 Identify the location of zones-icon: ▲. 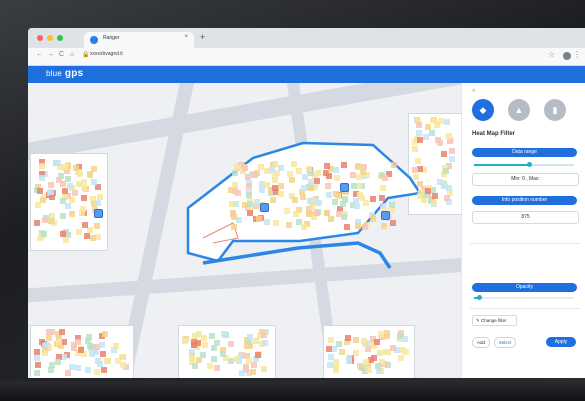
(519, 110).